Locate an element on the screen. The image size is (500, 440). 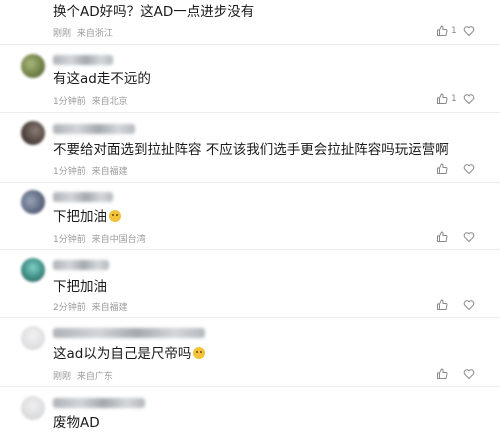
comment-location: 来自北京 is located at coordinates (109, 102).